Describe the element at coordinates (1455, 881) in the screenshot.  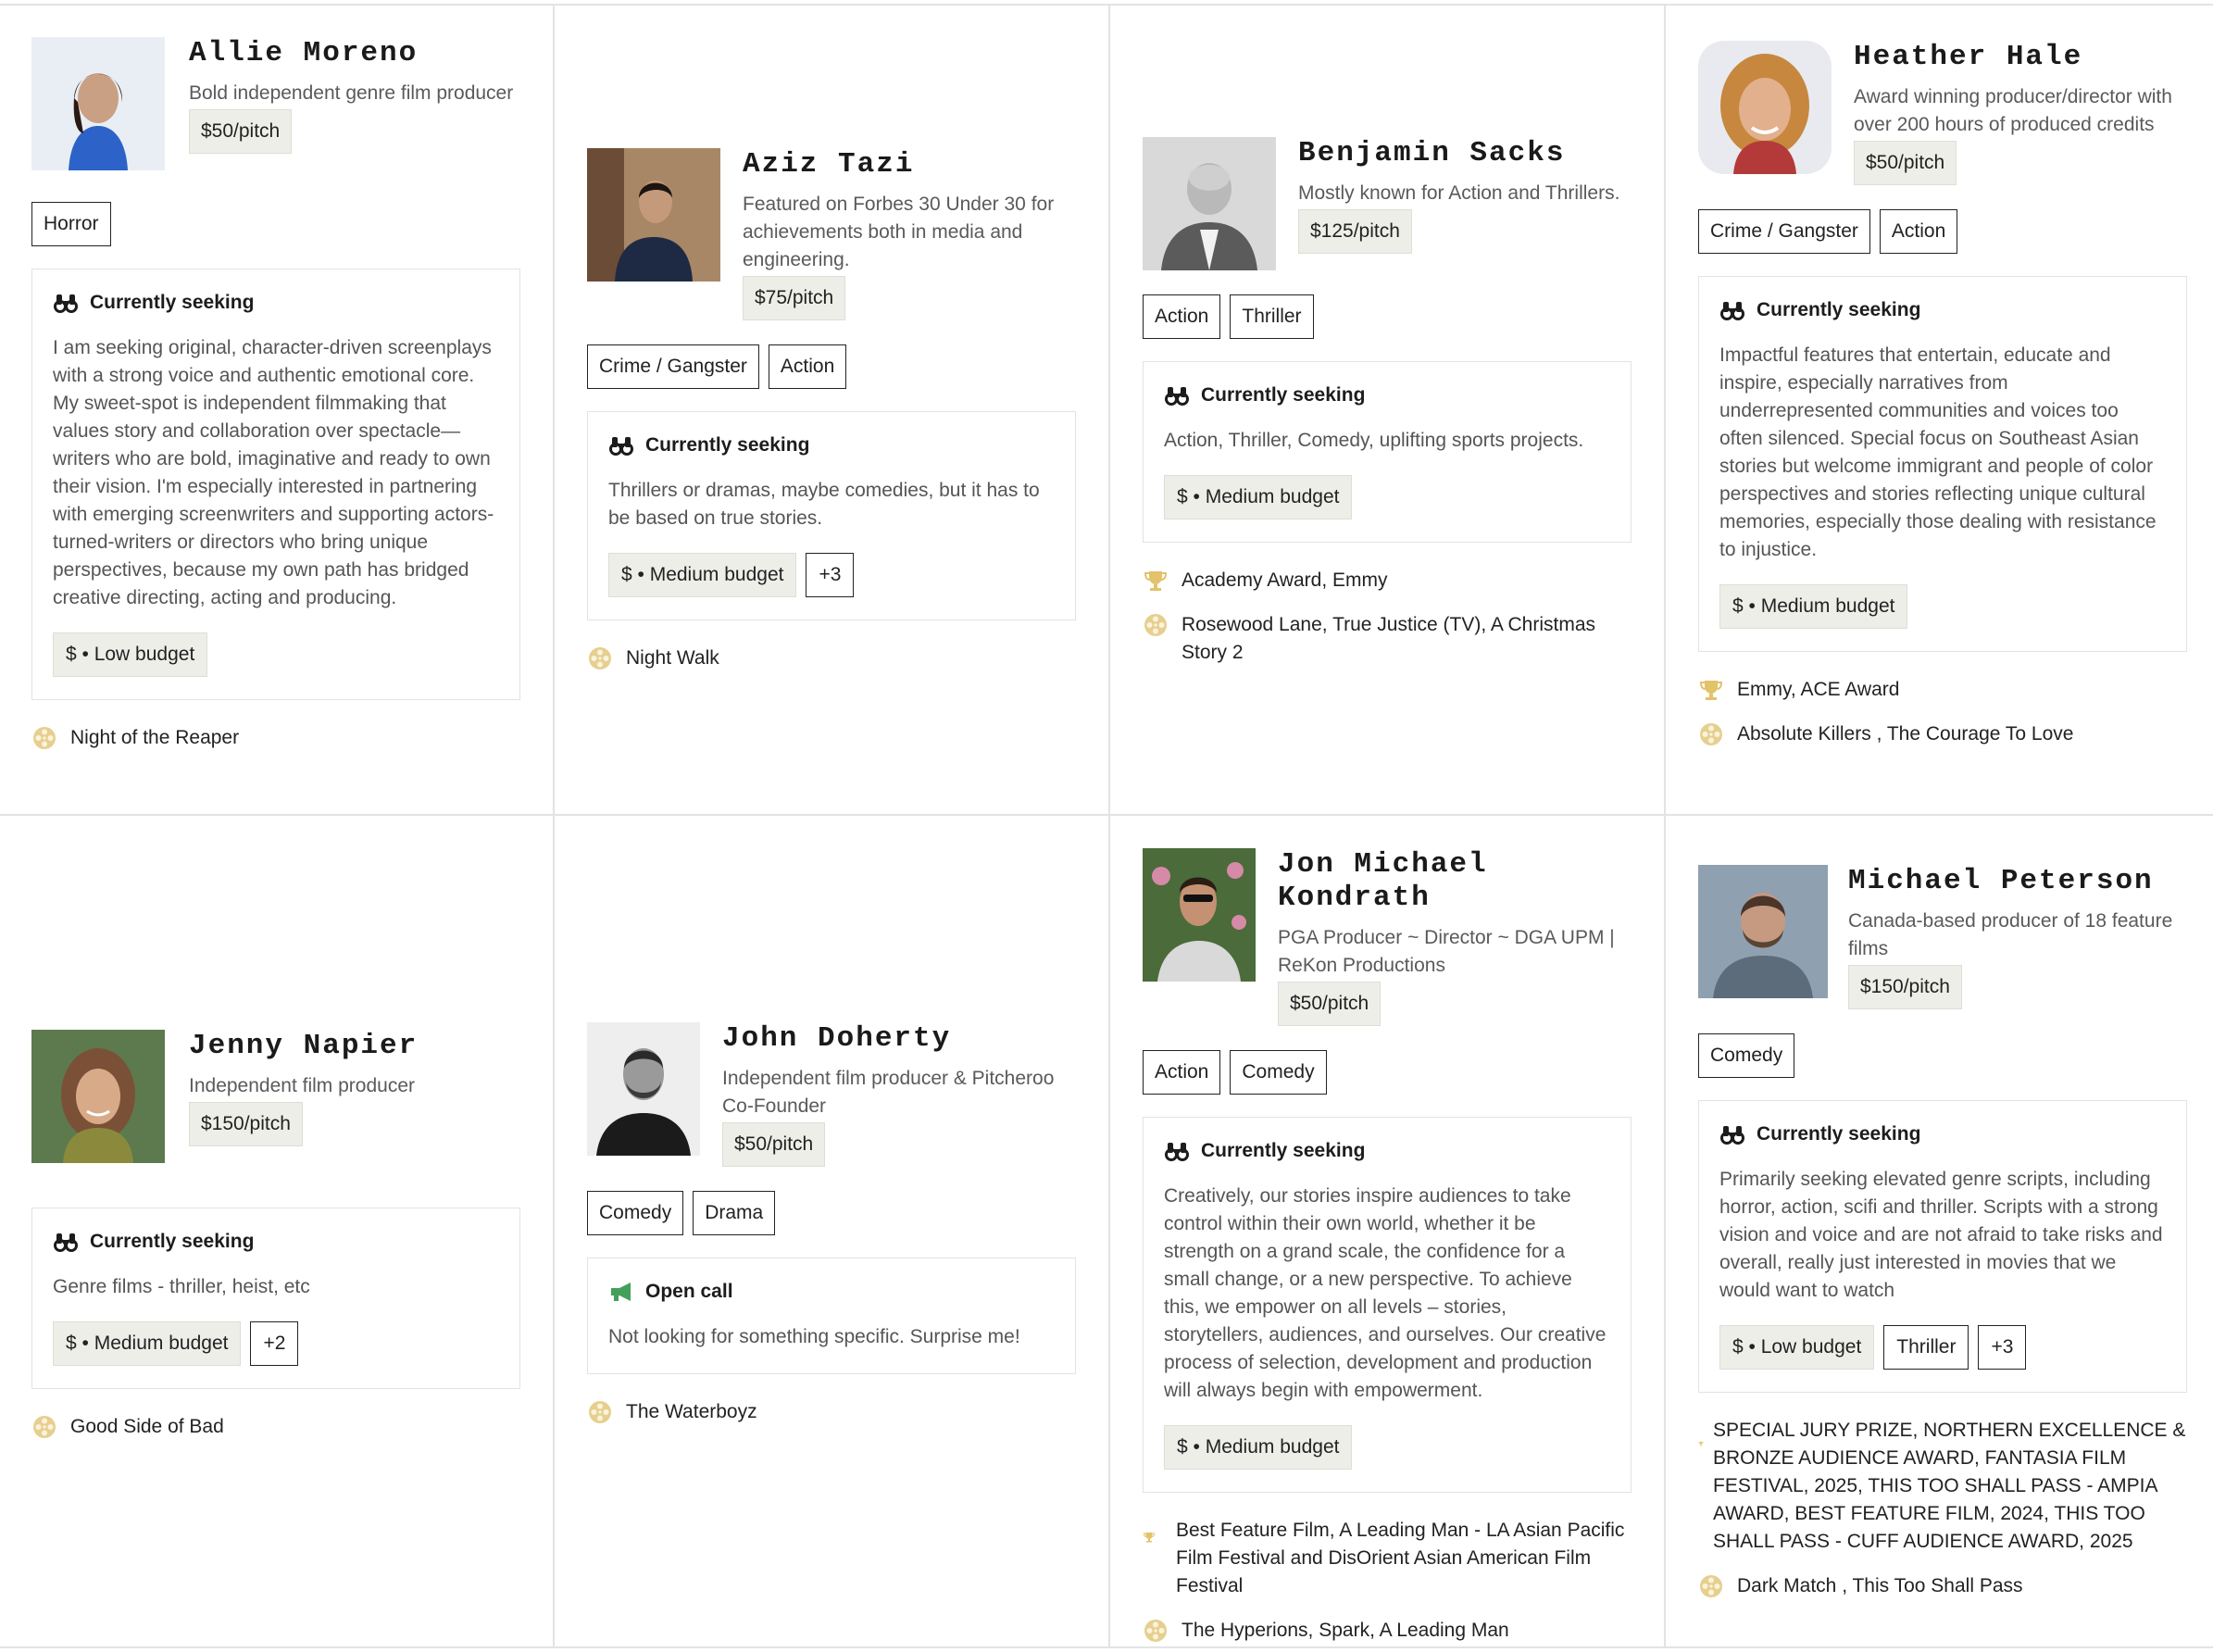
I see `producer-name: Jon Michael Kondrath` at that location.